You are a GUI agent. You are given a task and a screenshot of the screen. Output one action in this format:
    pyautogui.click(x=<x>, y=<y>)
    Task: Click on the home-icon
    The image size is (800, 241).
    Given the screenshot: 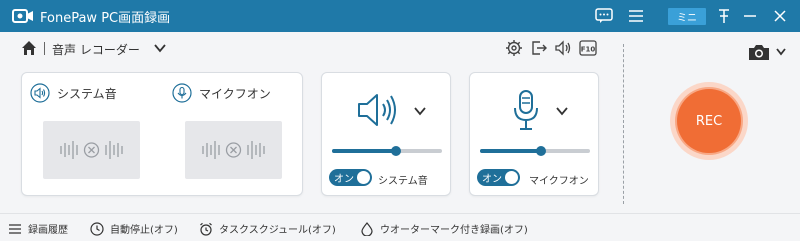 What is the action you would take?
    pyautogui.click(x=29, y=48)
    